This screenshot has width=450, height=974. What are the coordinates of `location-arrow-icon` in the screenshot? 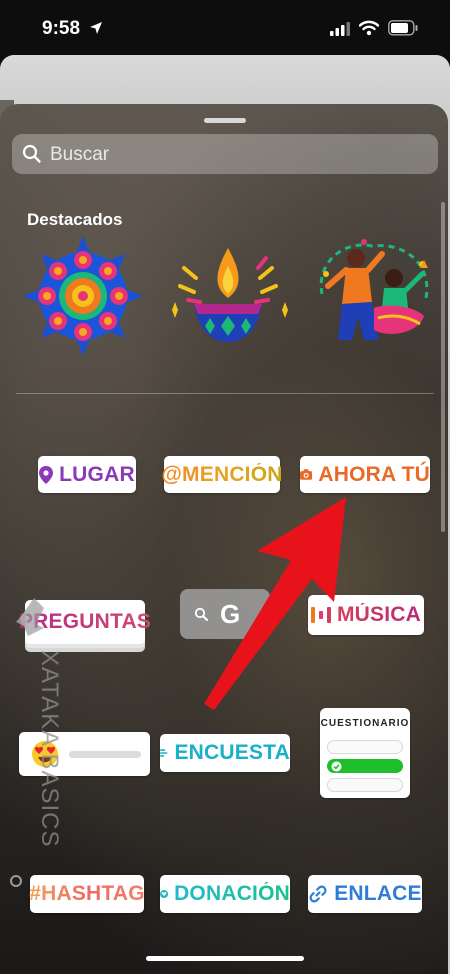 It's located at (96, 28).